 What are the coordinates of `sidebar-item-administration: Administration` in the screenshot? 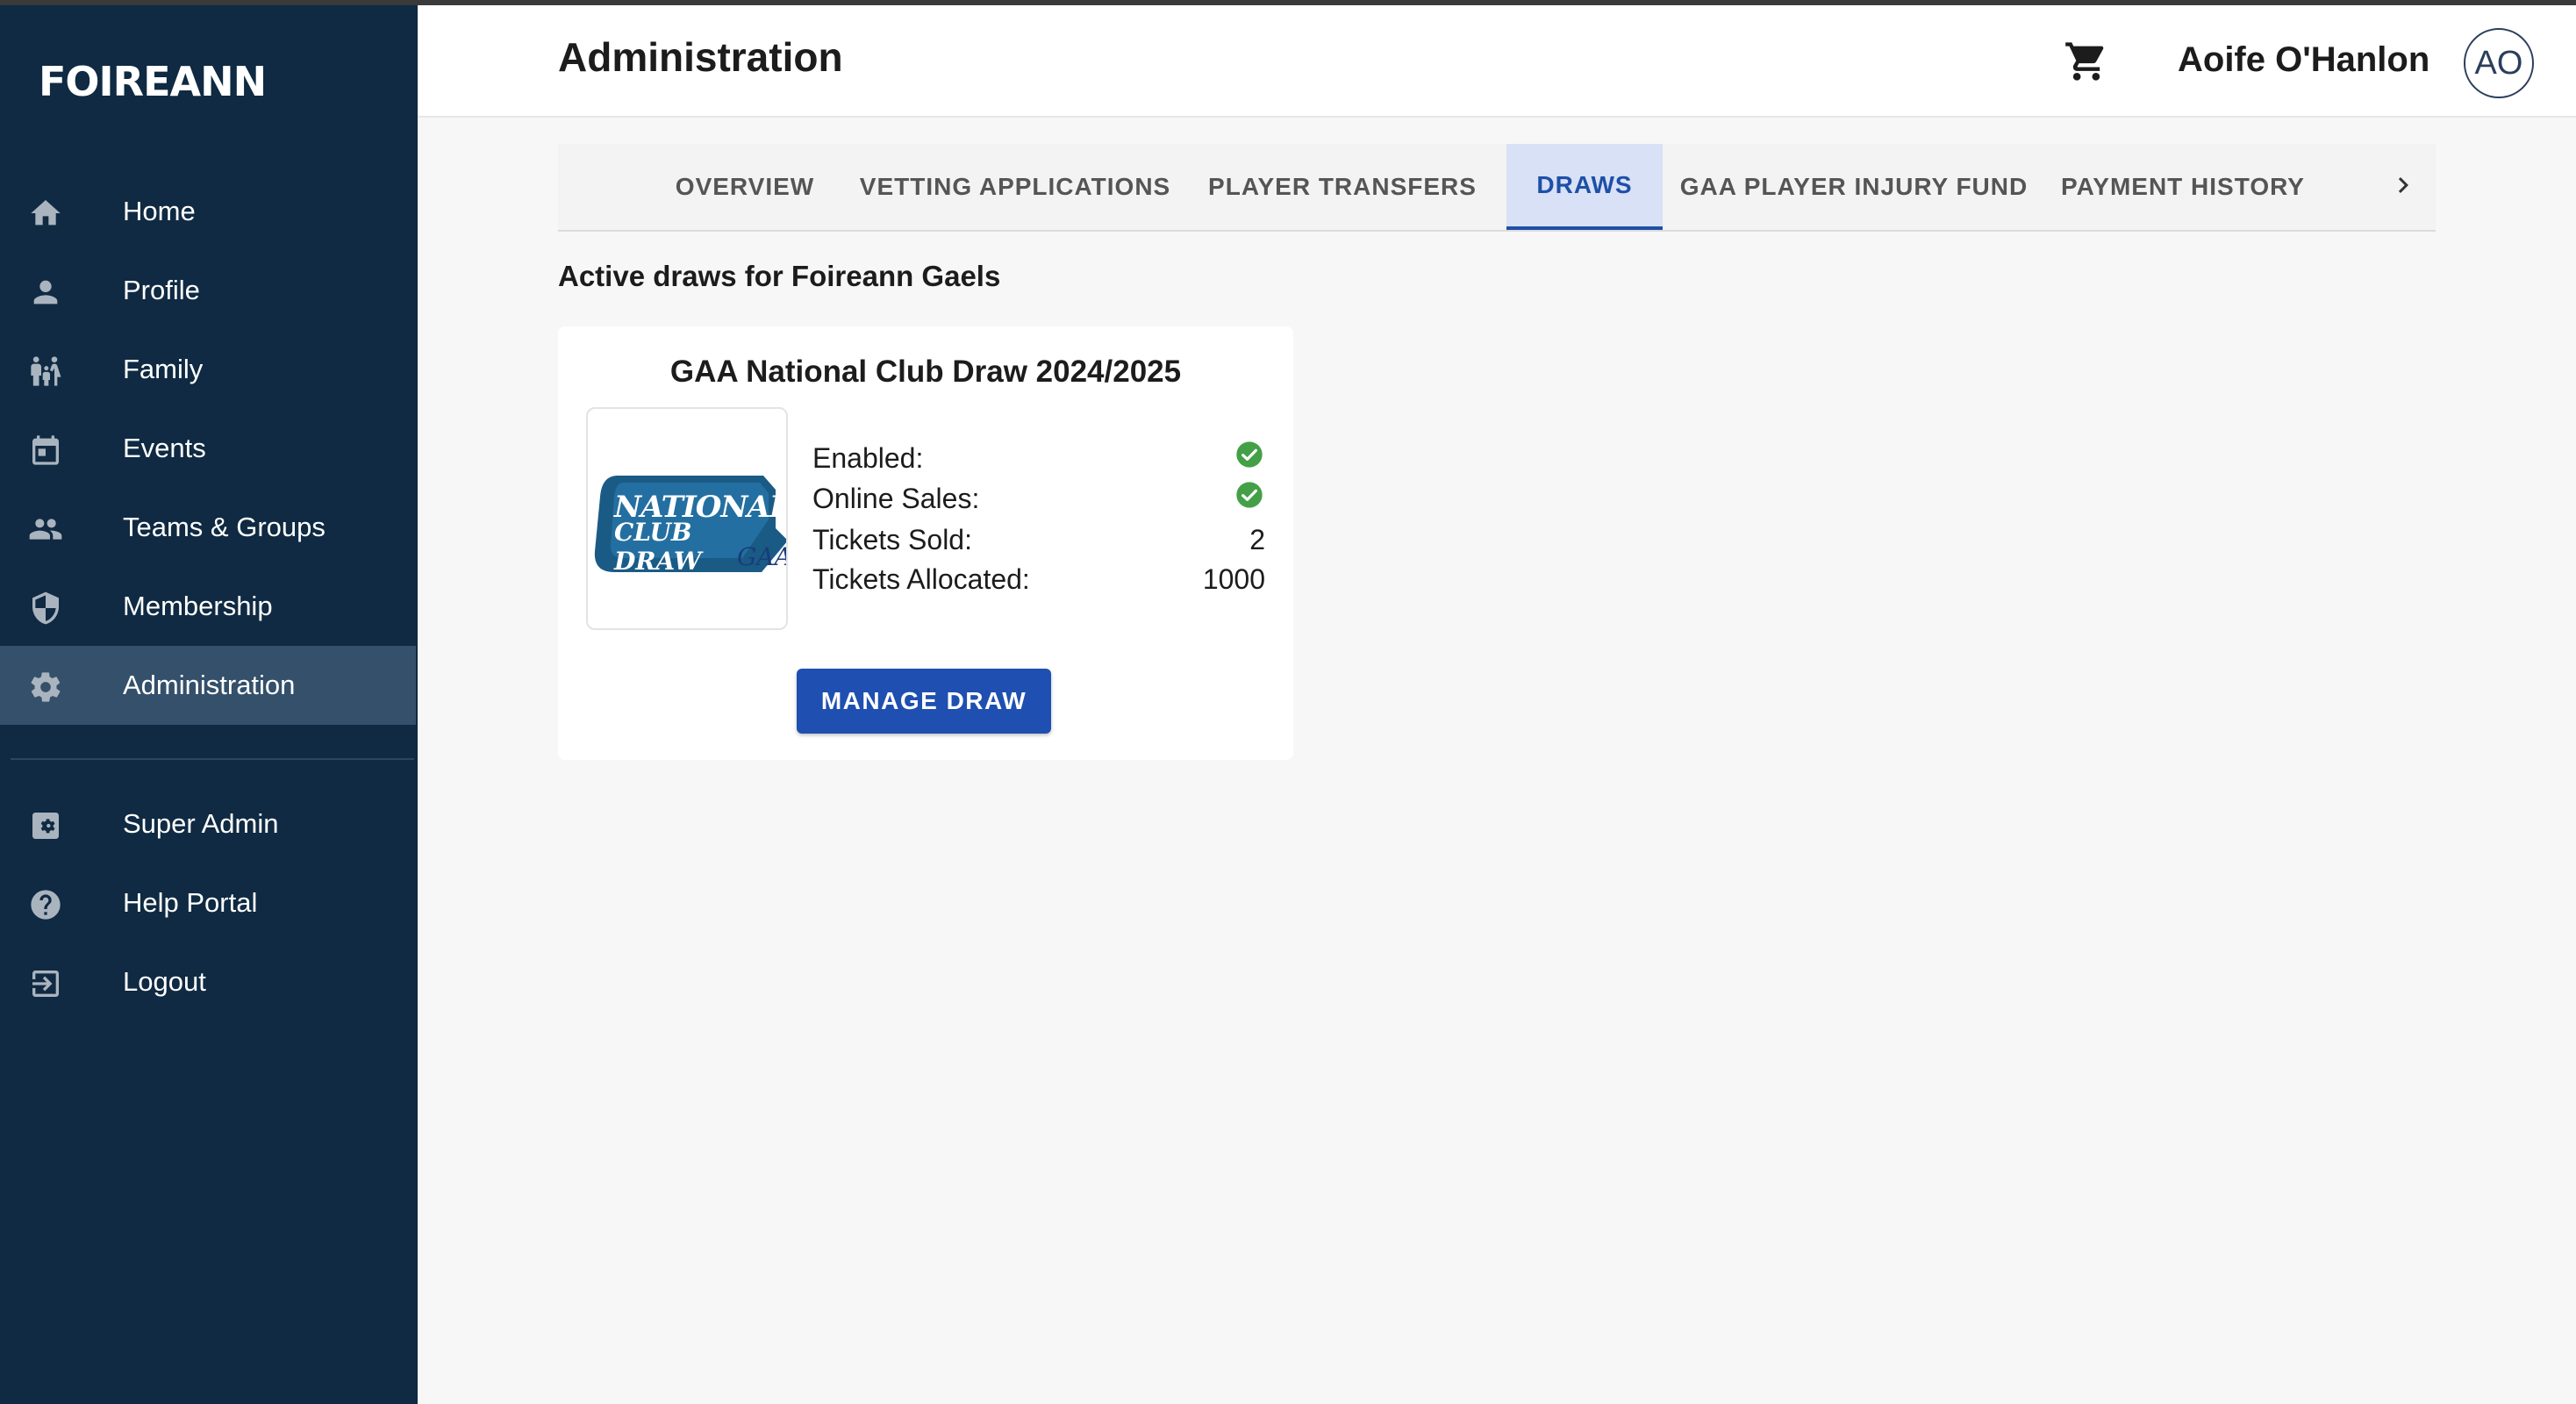 It's located at (208, 685).